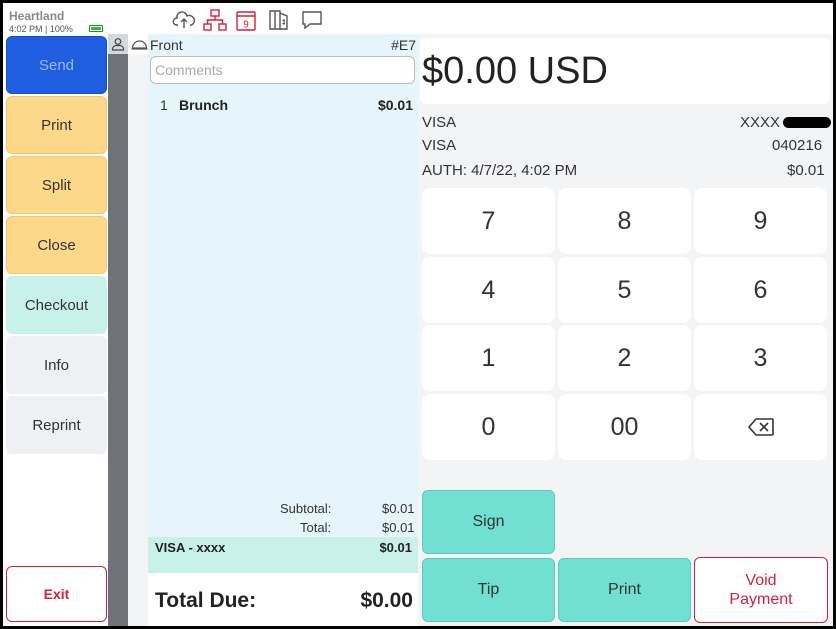  I want to click on dining-area-label: Front, so click(166, 45).